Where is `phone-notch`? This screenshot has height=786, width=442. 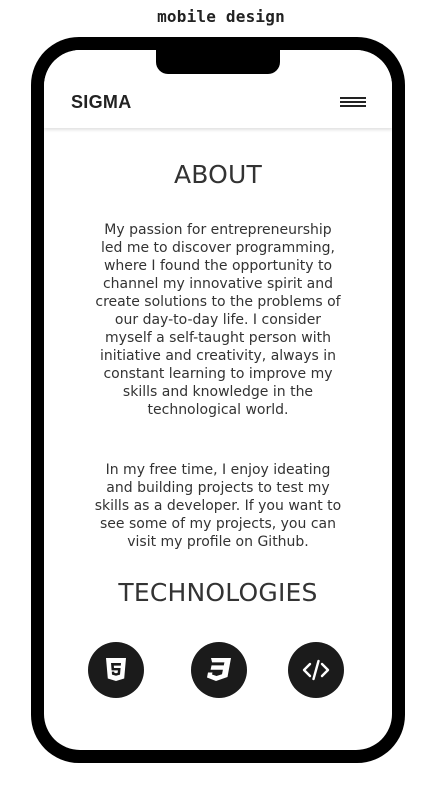
phone-notch is located at coordinates (218, 62).